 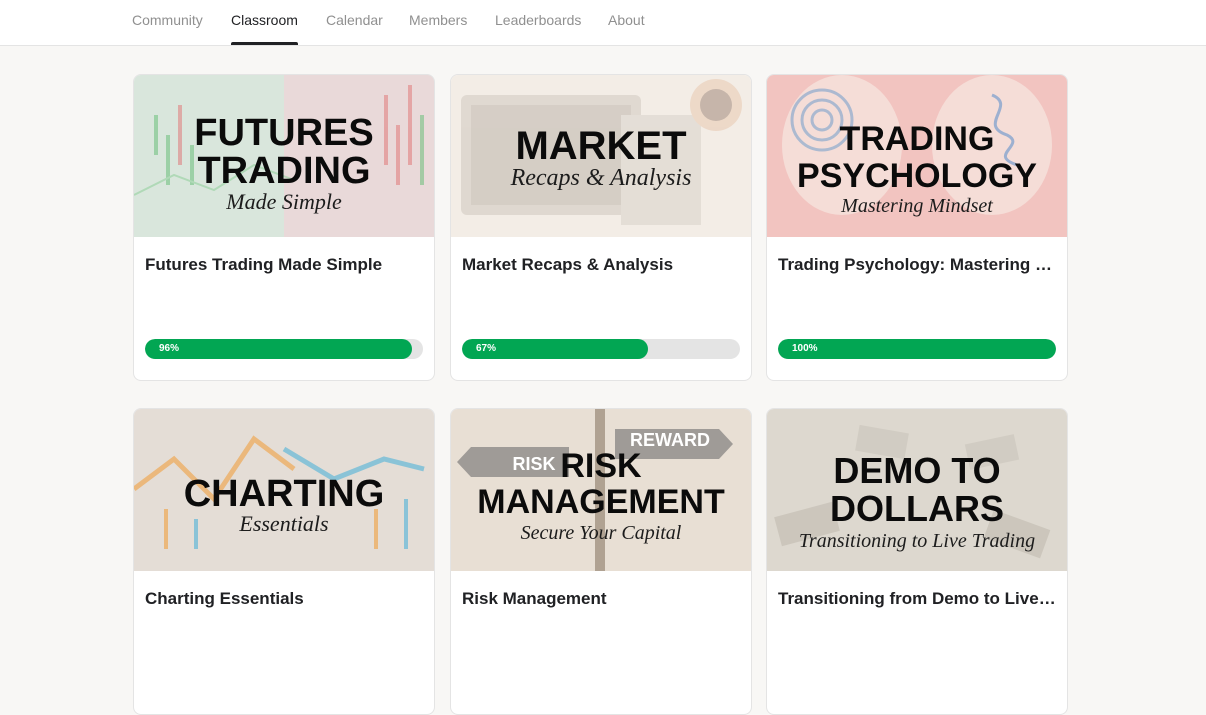 What do you see at coordinates (917, 508) in the screenshot?
I see `cover-line-2: DOLLARS` at bounding box center [917, 508].